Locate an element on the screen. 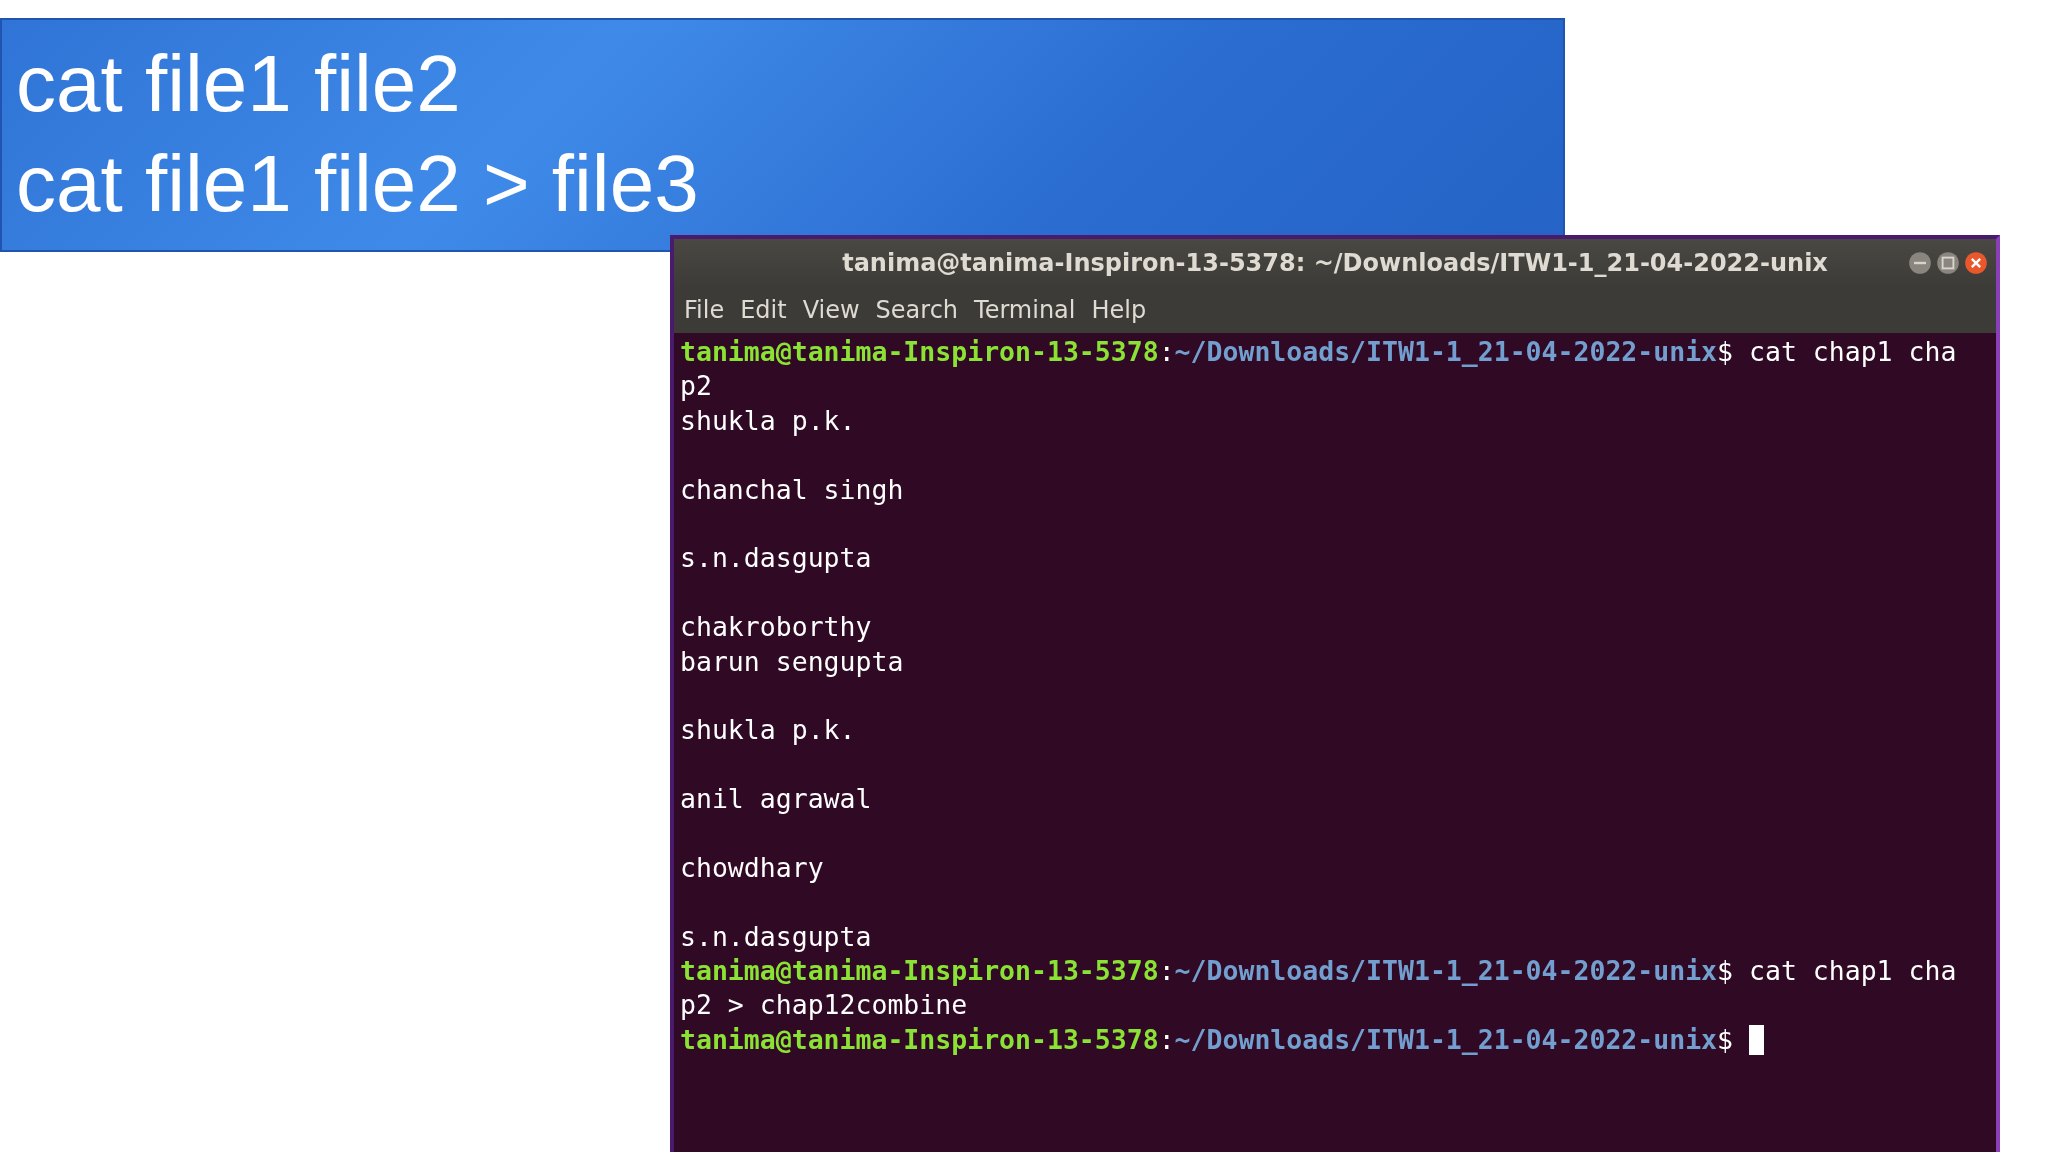 Image resolution: width=2048 pixels, height=1152 pixels. menu-item: Terminal is located at coordinates (1025, 310).